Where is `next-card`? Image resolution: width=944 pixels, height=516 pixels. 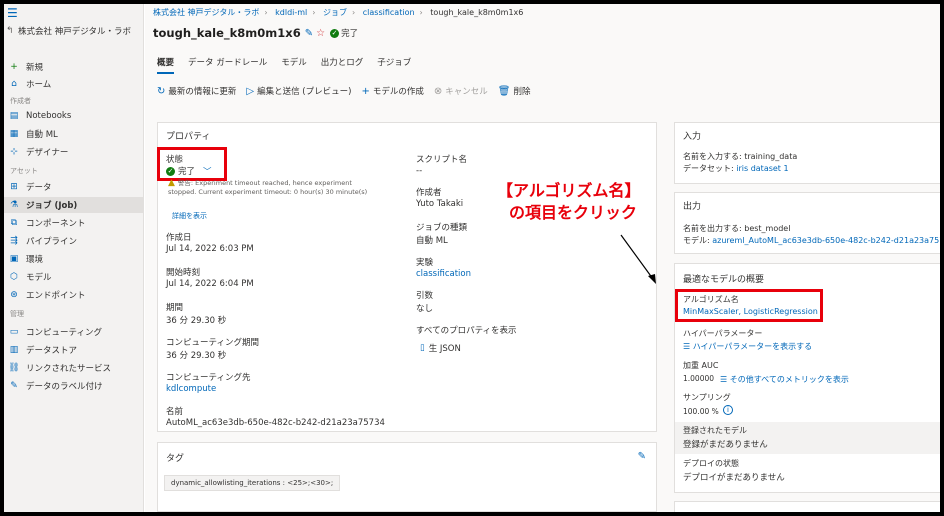
next-card is located at coordinates (807, 506).